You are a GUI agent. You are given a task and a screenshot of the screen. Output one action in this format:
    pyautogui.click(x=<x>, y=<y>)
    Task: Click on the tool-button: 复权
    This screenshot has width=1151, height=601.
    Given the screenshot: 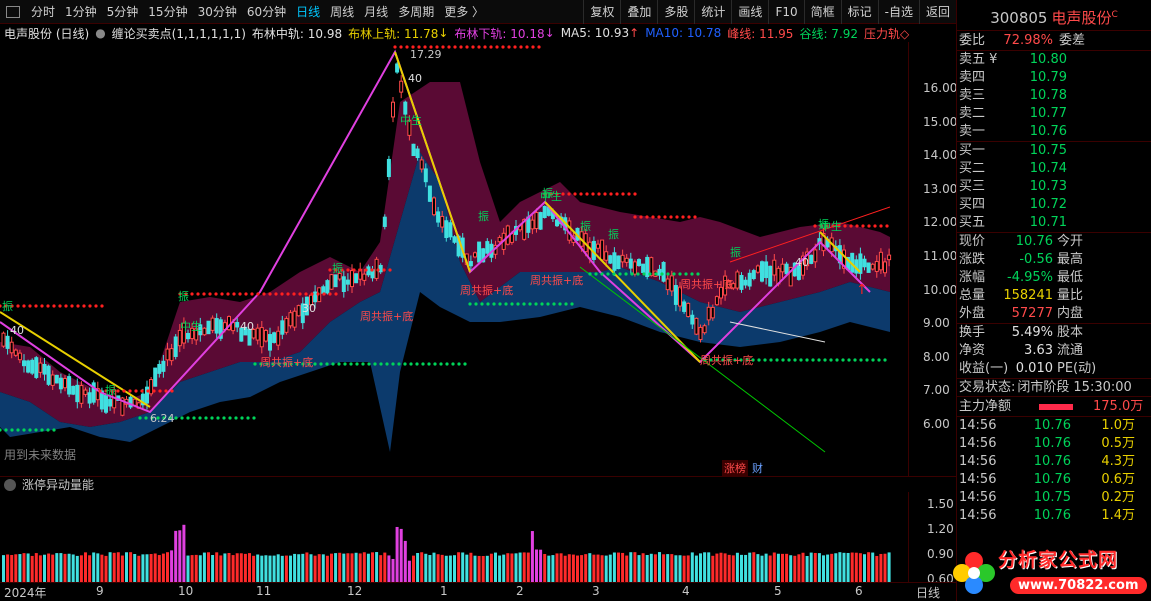 What is the action you would take?
    pyautogui.click(x=601, y=12)
    